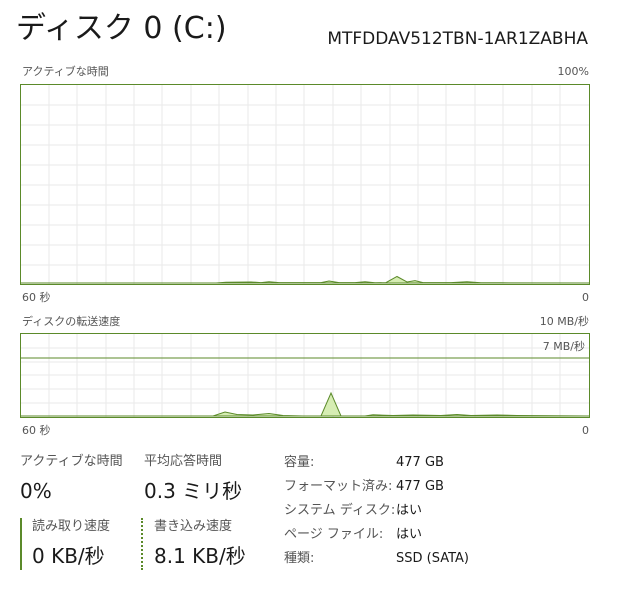 This screenshot has width=620, height=595. I want to click on read-speed-legend-bar, so click(21, 544).